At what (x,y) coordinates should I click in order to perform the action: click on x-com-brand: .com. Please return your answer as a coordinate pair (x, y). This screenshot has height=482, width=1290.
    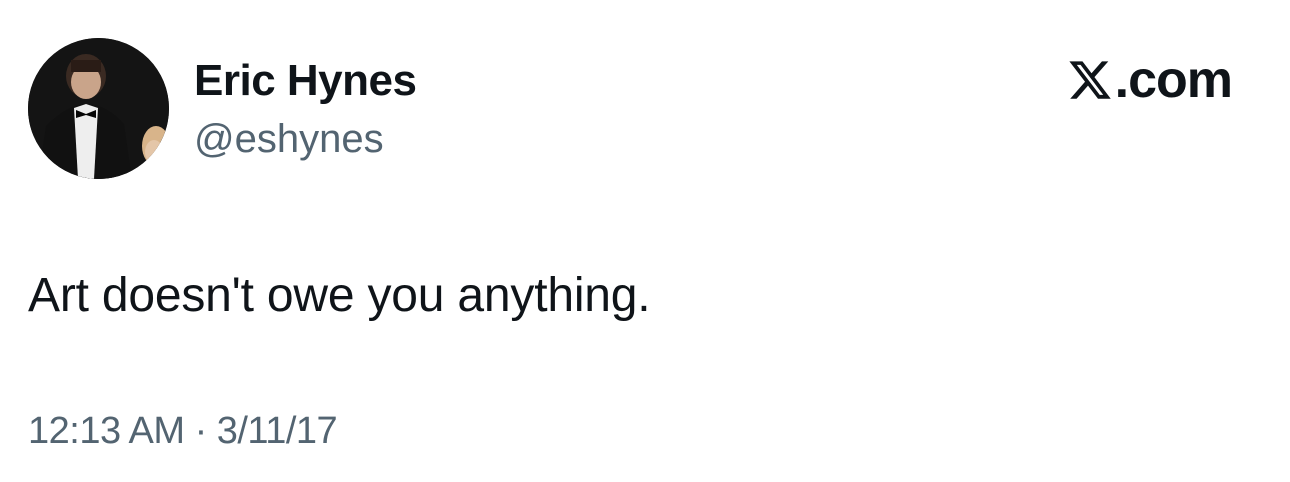
    Looking at the image, I should click on (1150, 80).